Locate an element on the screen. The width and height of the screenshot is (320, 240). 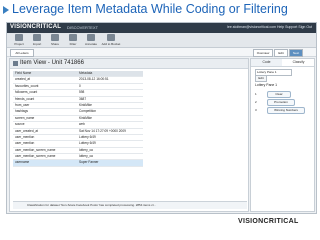
code-winning-numbers: Winning Numbers is located at coordinates (286, 110).